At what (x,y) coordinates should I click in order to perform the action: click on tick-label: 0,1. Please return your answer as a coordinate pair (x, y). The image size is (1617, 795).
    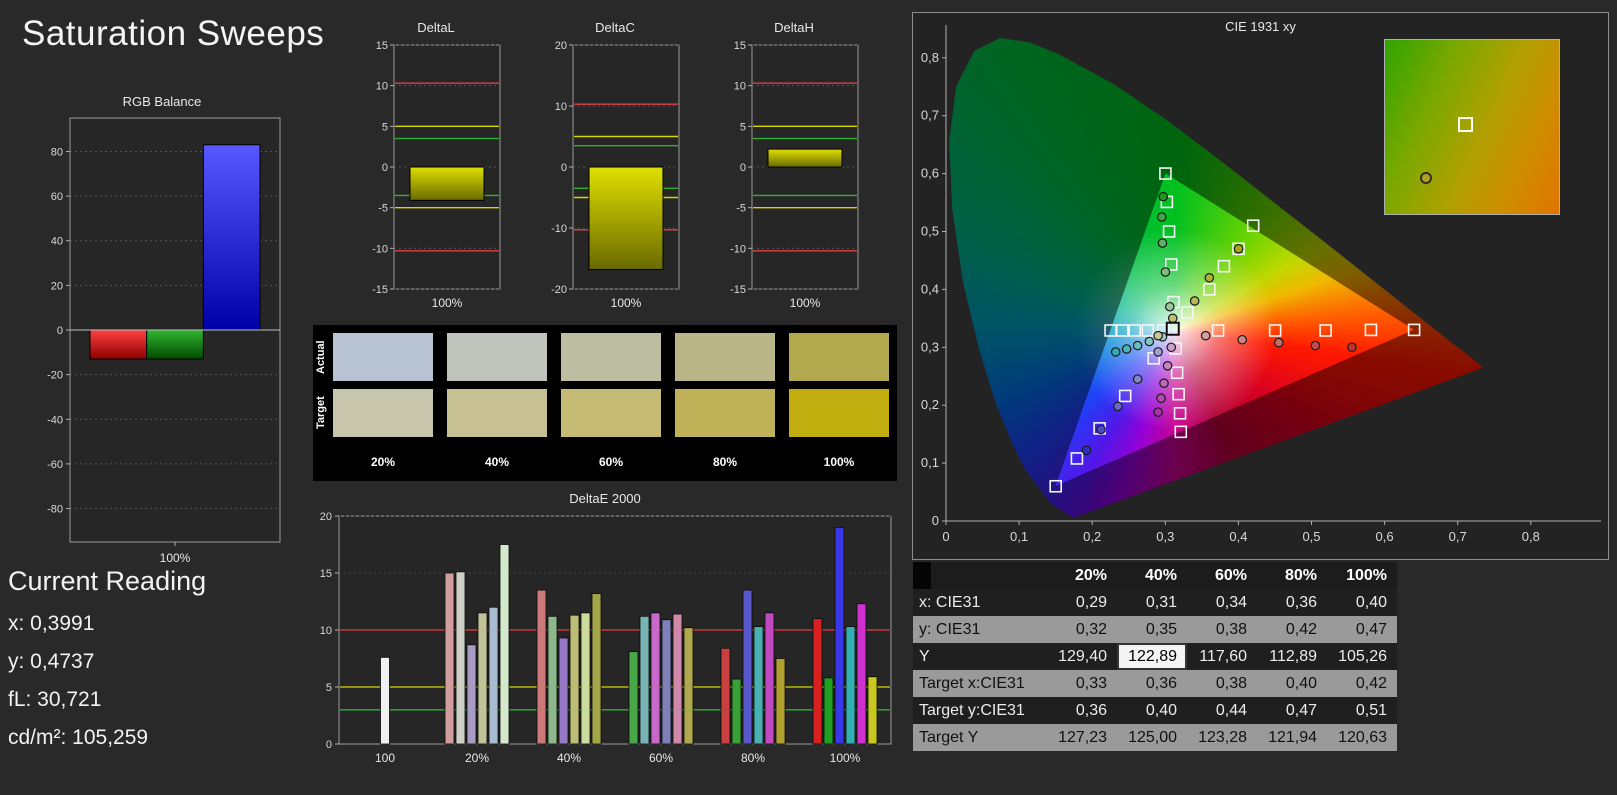
    Looking at the image, I should click on (1019, 536).